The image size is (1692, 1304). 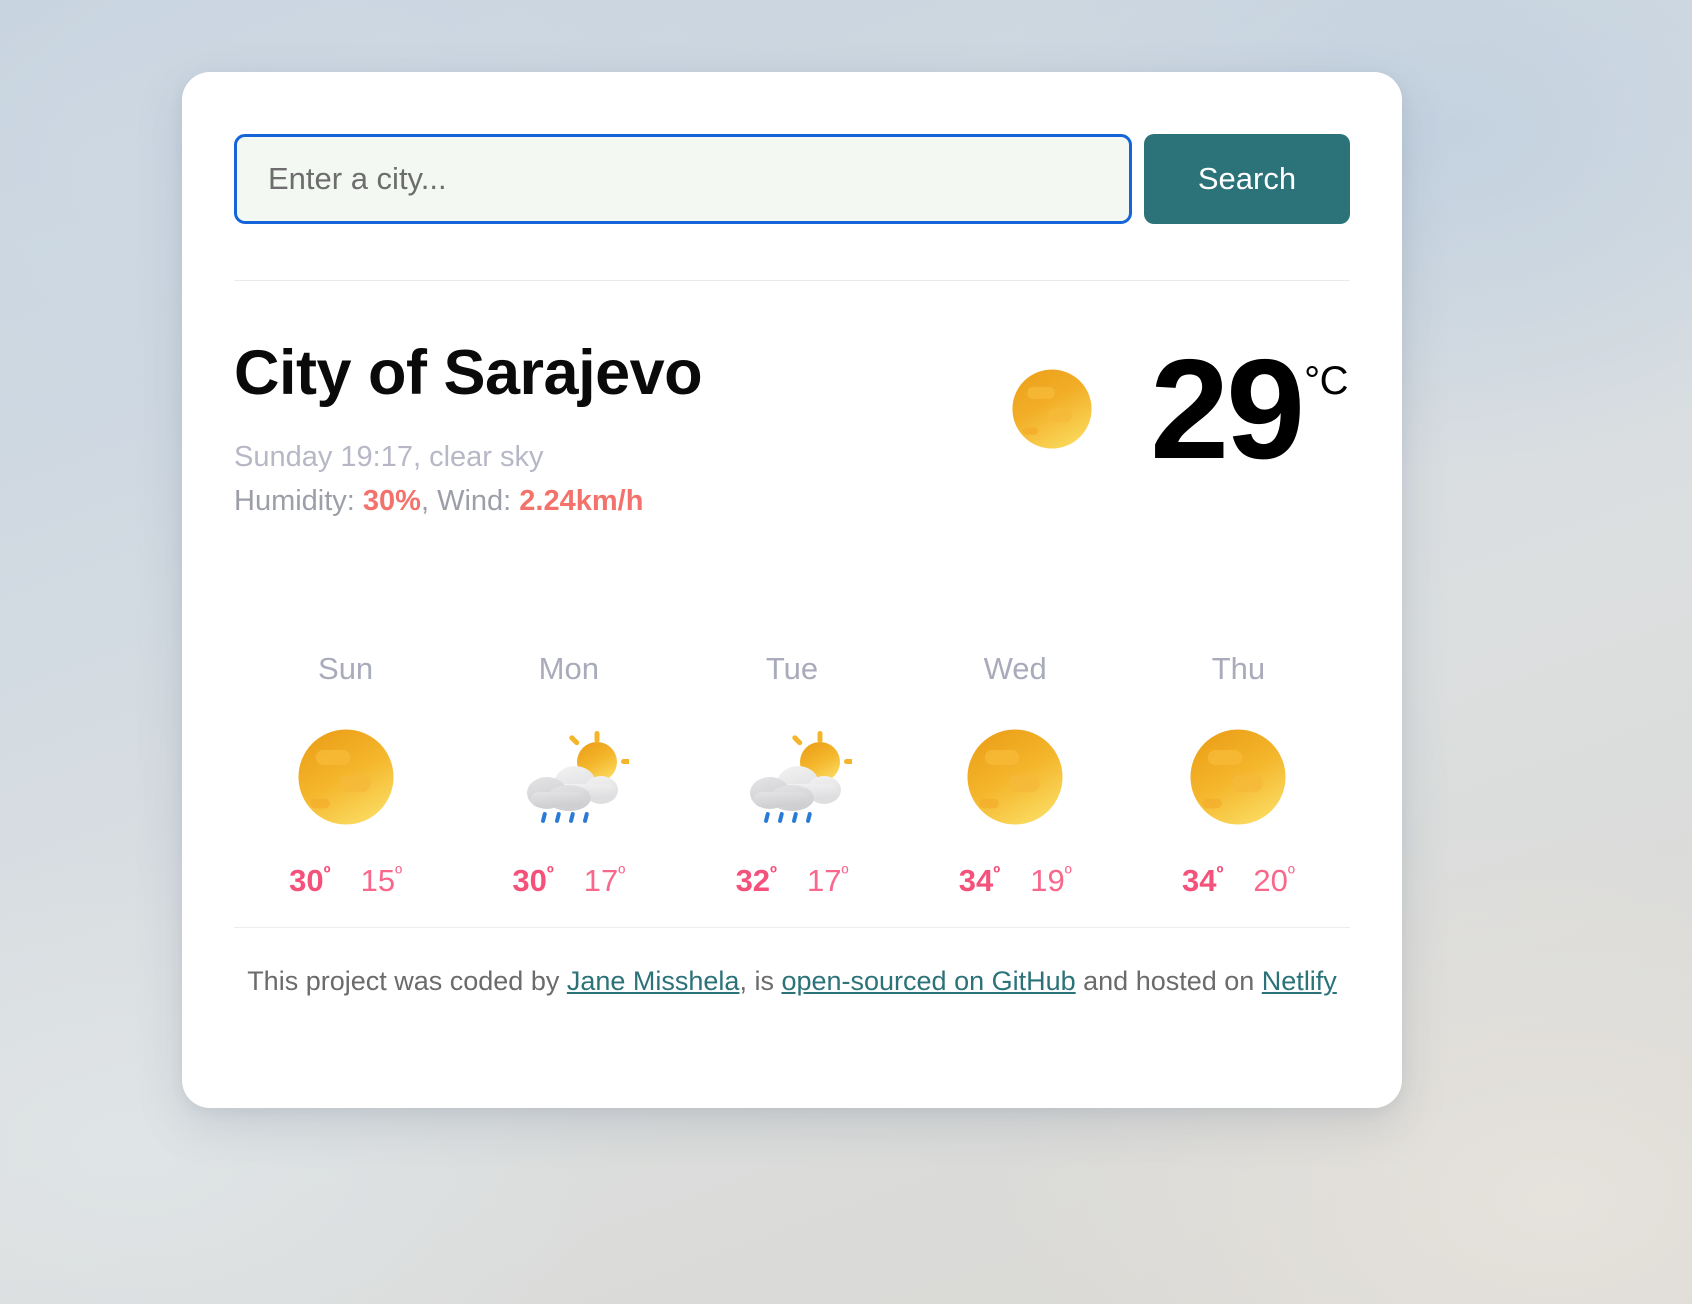 What do you see at coordinates (389, 457) in the screenshot?
I see `conditions-text: Sunday 19:17, clear sky` at bounding box center [389, 457].